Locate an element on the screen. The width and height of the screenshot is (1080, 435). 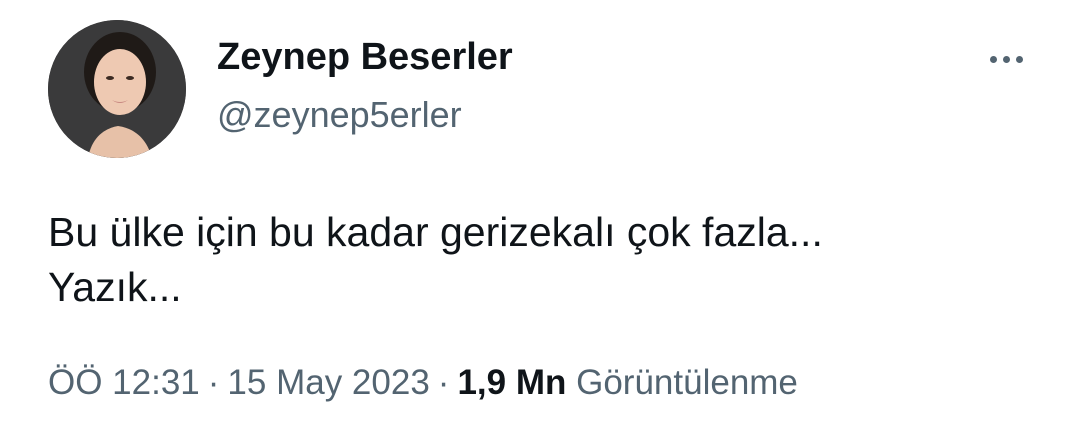
display-name: Zeynep Beserler is located at coordinates (365, 57).